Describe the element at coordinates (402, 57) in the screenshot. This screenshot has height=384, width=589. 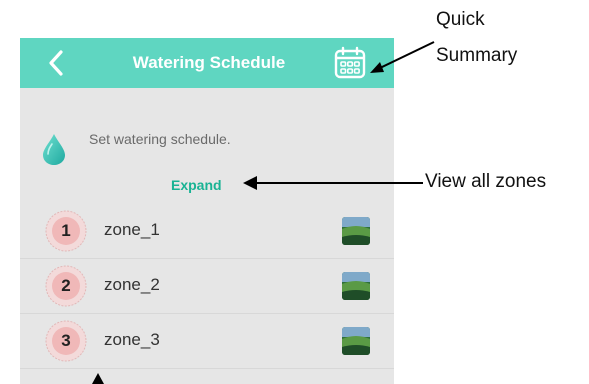
I see `arrow-to-calendar` at that location.